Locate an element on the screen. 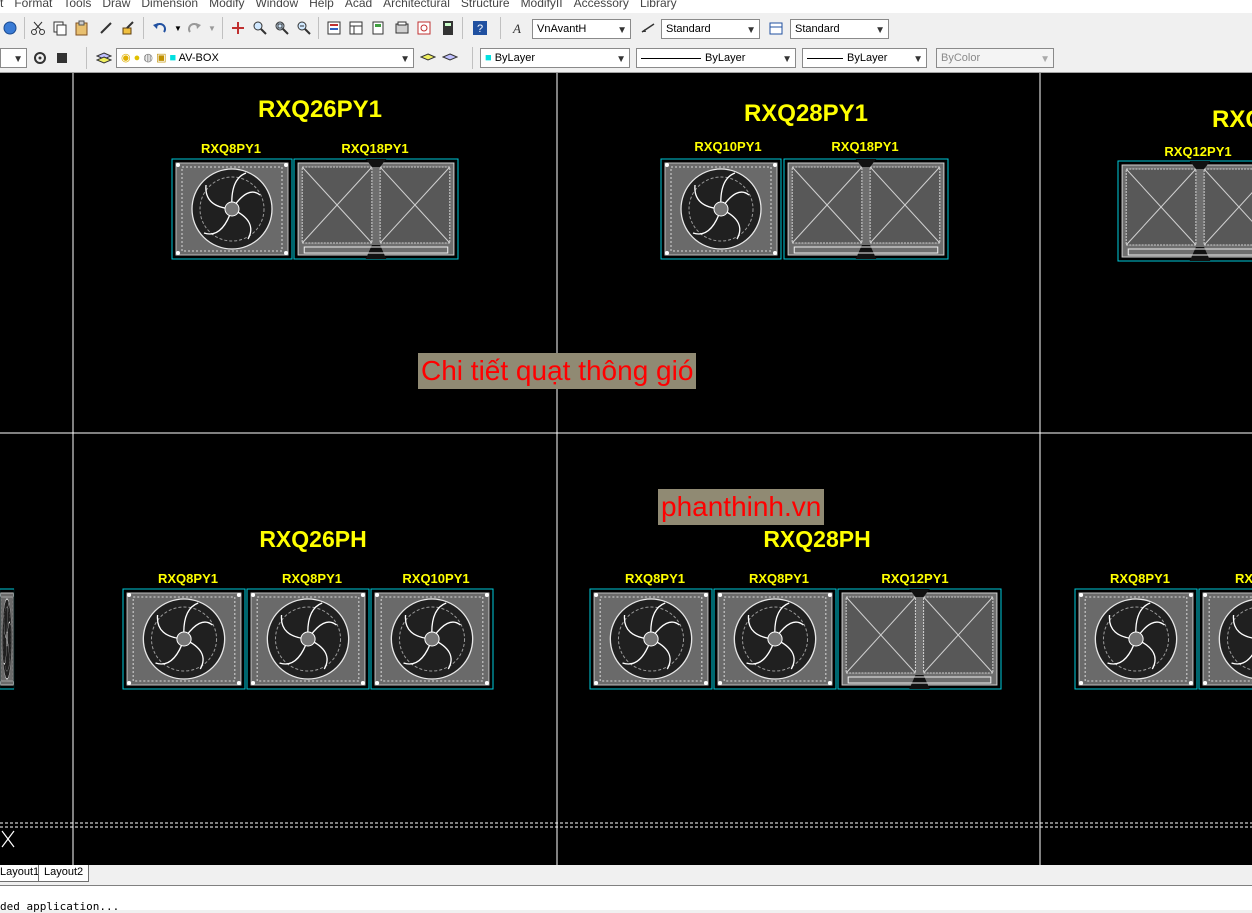  properties-icon is located at coordinates (334, 28).